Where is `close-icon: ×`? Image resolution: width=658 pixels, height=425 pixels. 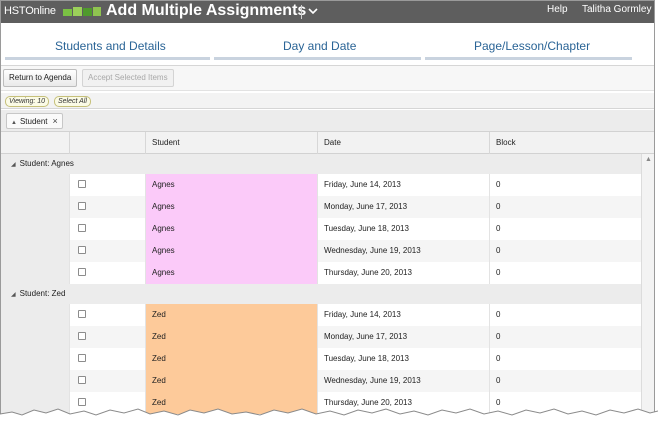
close-icon: × is located at coordinates (55, 121).